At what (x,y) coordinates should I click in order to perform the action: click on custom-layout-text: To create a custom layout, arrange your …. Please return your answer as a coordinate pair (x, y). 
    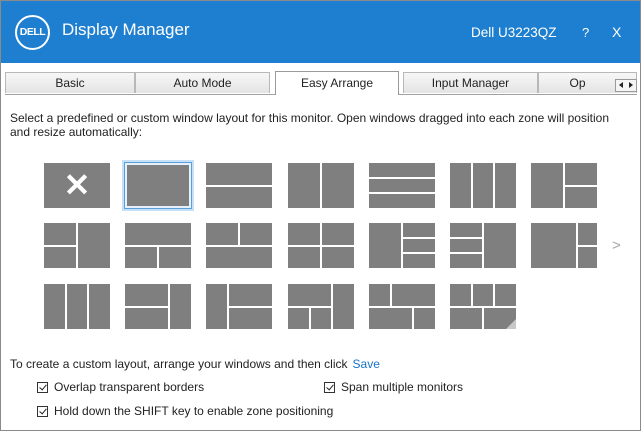
    Looking at the image, I should click on (179, 364).